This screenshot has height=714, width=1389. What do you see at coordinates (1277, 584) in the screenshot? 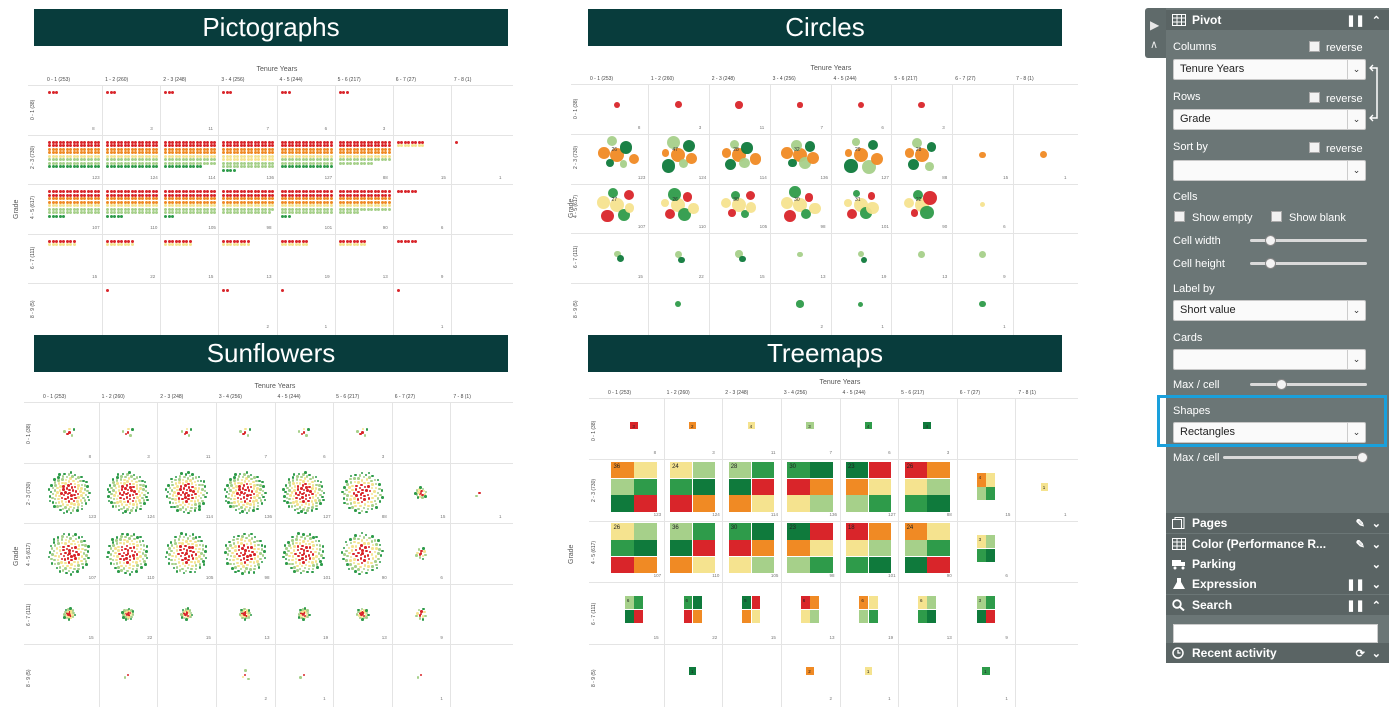
I see `expression-section-header: Expression ❚❚ ⌄` at bounding box center [1277, 584].